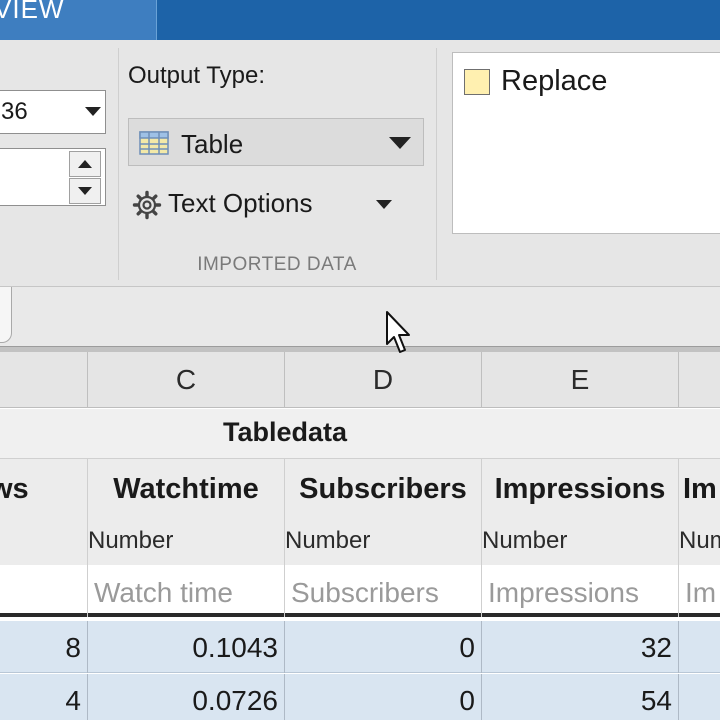 Image resolution: width=720 pixels, height=720 pixels. What do you see at coordinates (53, 177) in the screenshot?
I see `row-range-spinner` at bounding box center [53, 177].